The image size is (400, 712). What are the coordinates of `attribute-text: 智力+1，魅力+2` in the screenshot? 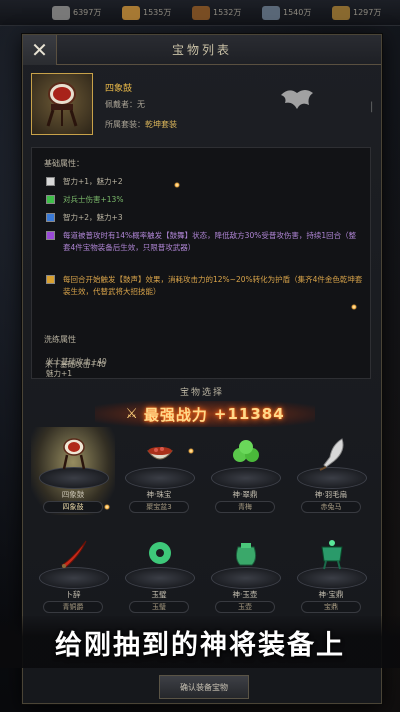 It's located at (93, 181).